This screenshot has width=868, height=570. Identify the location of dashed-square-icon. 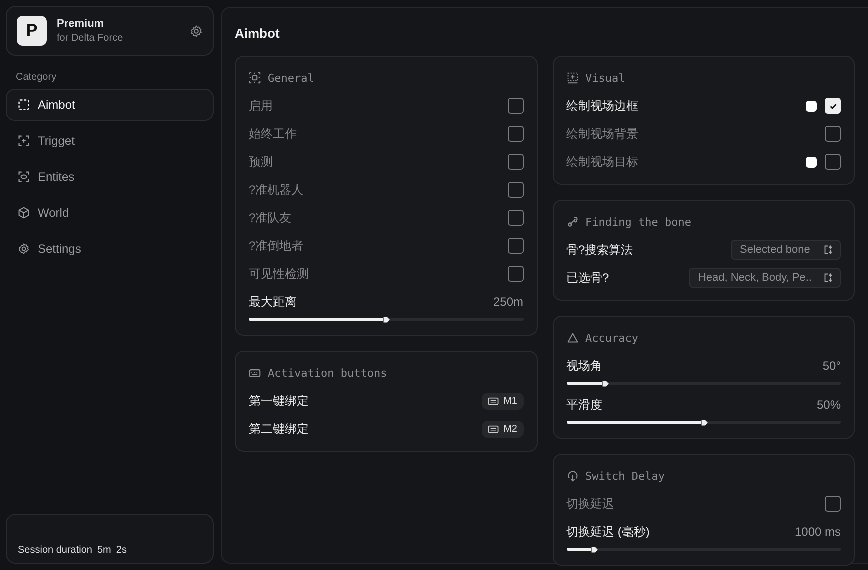
(24, 105).